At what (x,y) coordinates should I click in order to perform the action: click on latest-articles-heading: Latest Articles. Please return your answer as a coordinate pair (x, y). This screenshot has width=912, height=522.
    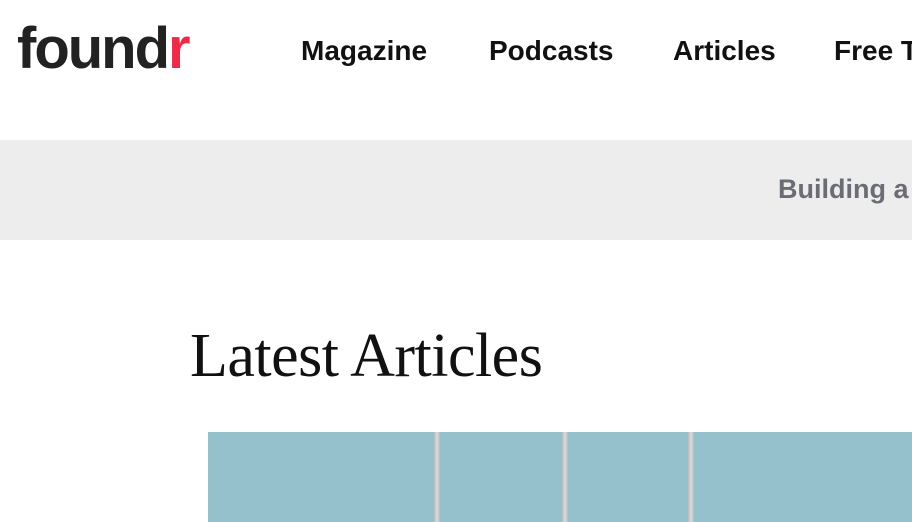
    Looking at the image, I should click on (366, 356).